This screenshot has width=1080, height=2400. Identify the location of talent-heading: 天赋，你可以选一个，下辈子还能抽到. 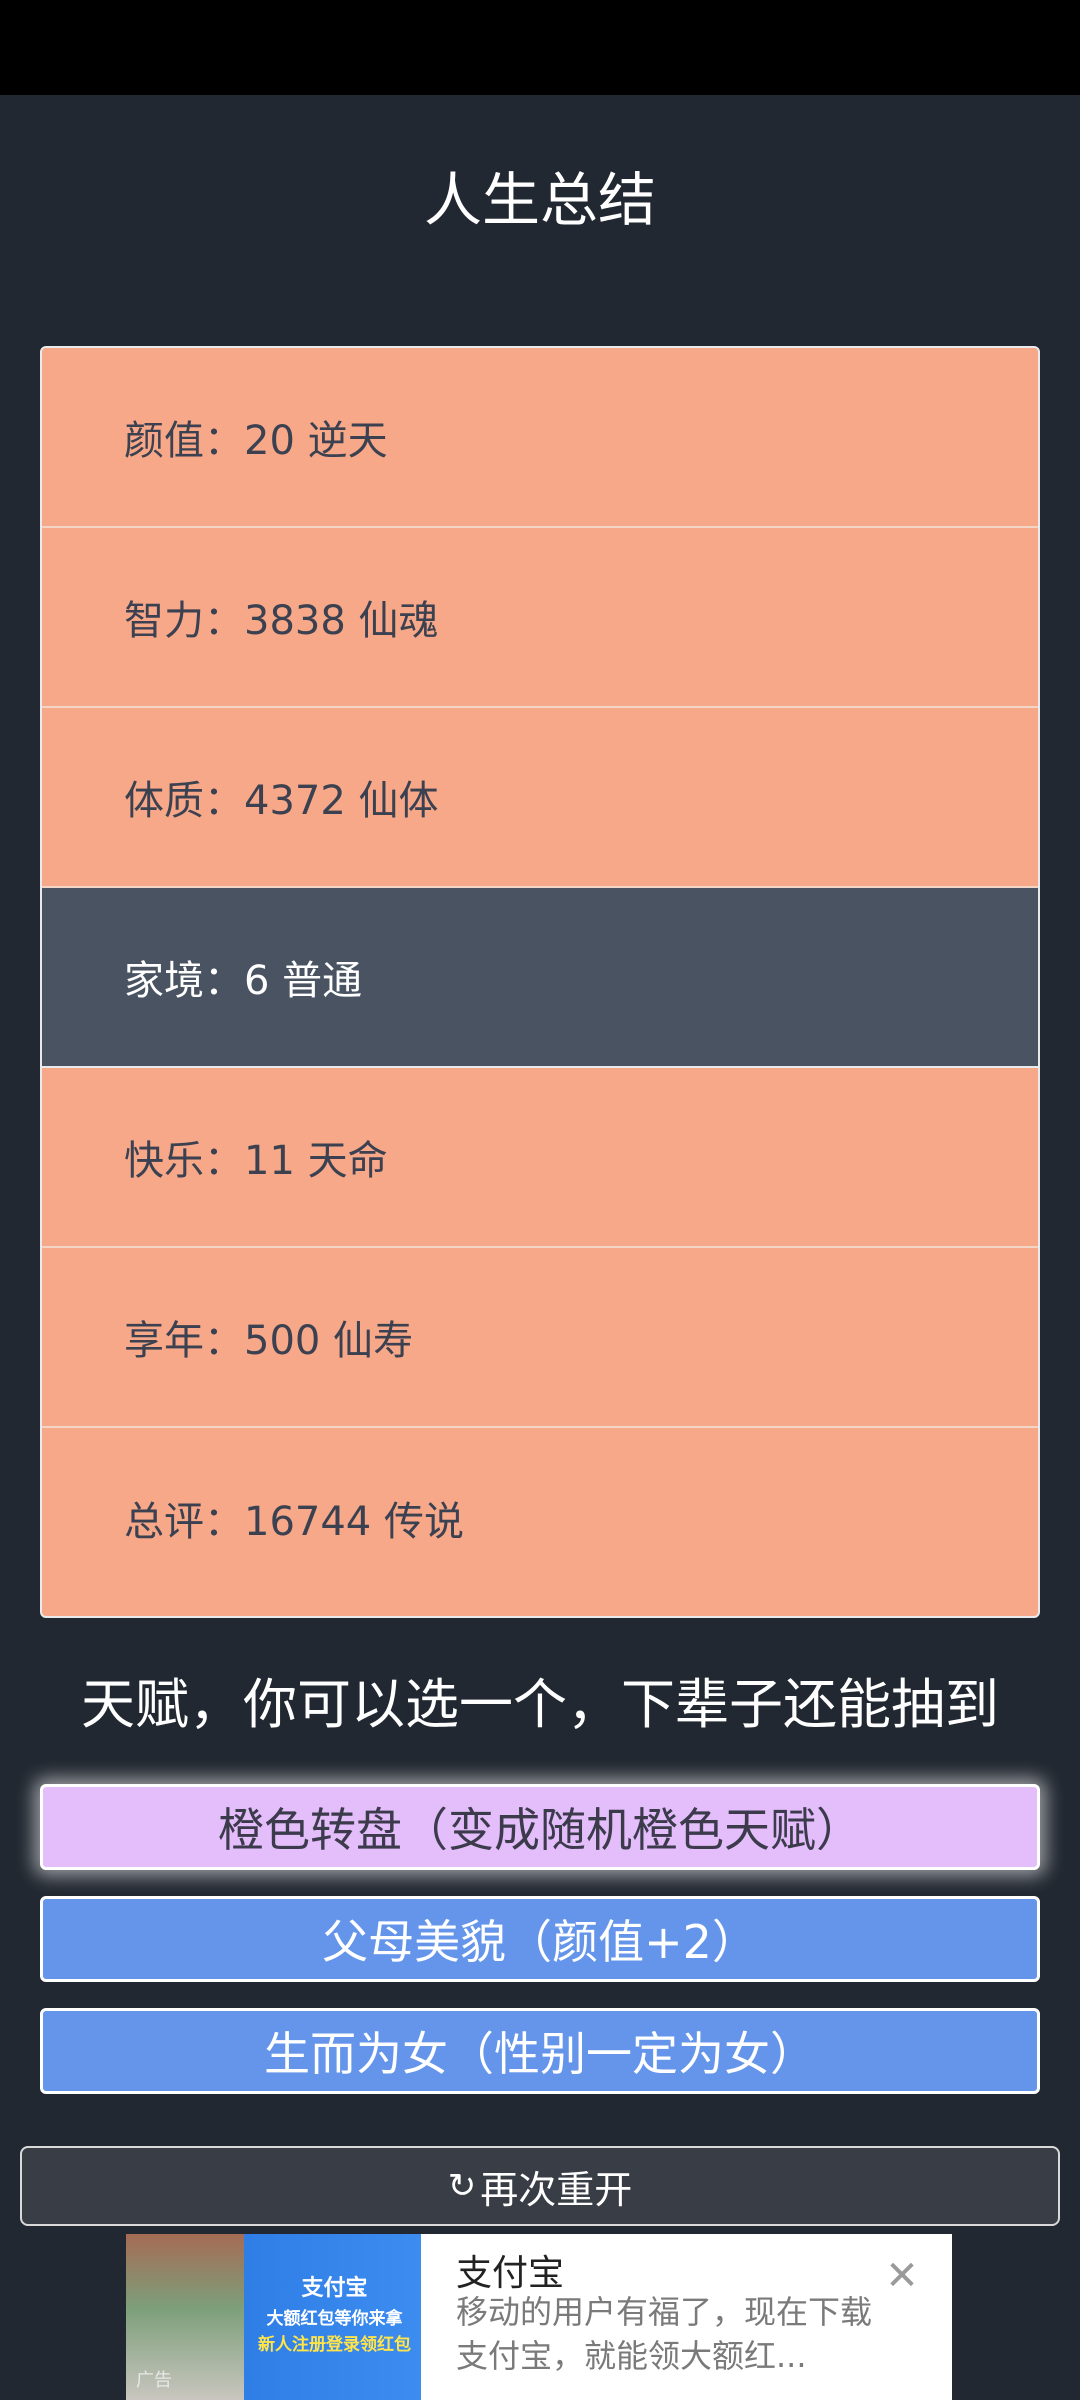
(540, 1704).